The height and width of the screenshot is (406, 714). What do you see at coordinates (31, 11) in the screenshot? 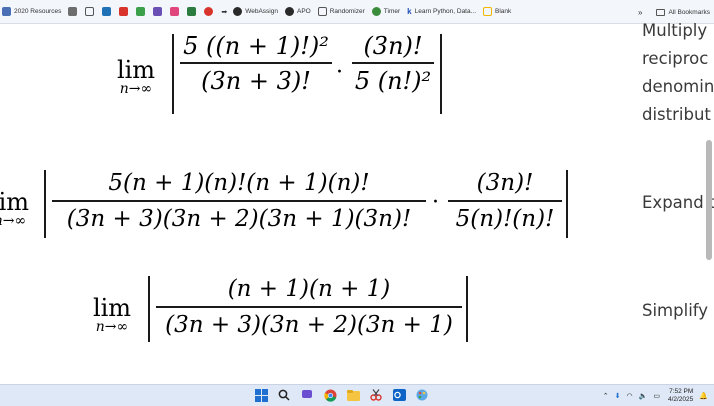
I see `bookmark-2020-resources: 2020 Resources` at bounding box center [31, 11].